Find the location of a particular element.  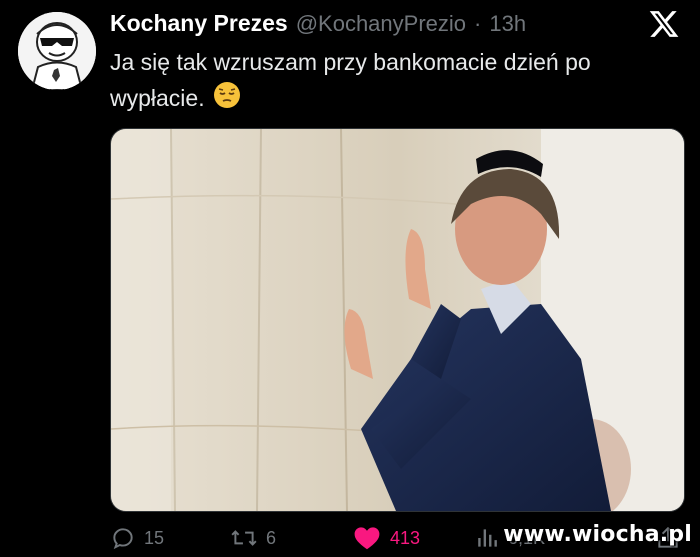

avatar is located at coordinates (57, 51).